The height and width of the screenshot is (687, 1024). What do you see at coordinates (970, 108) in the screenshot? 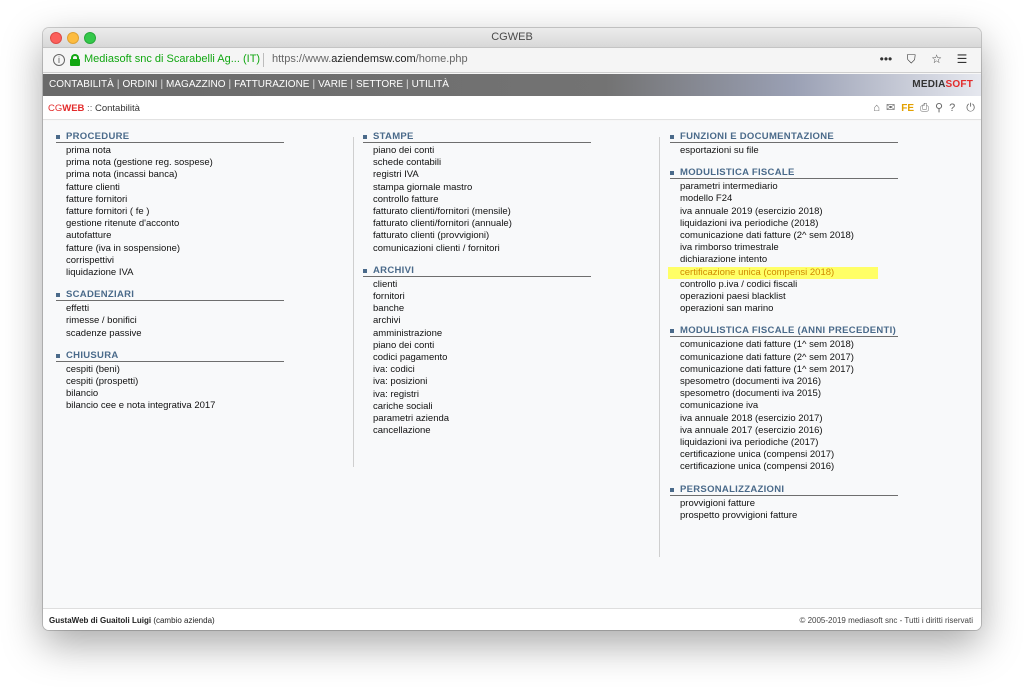
I see `power-icon: ⏻` at bounding box center [970, 108].